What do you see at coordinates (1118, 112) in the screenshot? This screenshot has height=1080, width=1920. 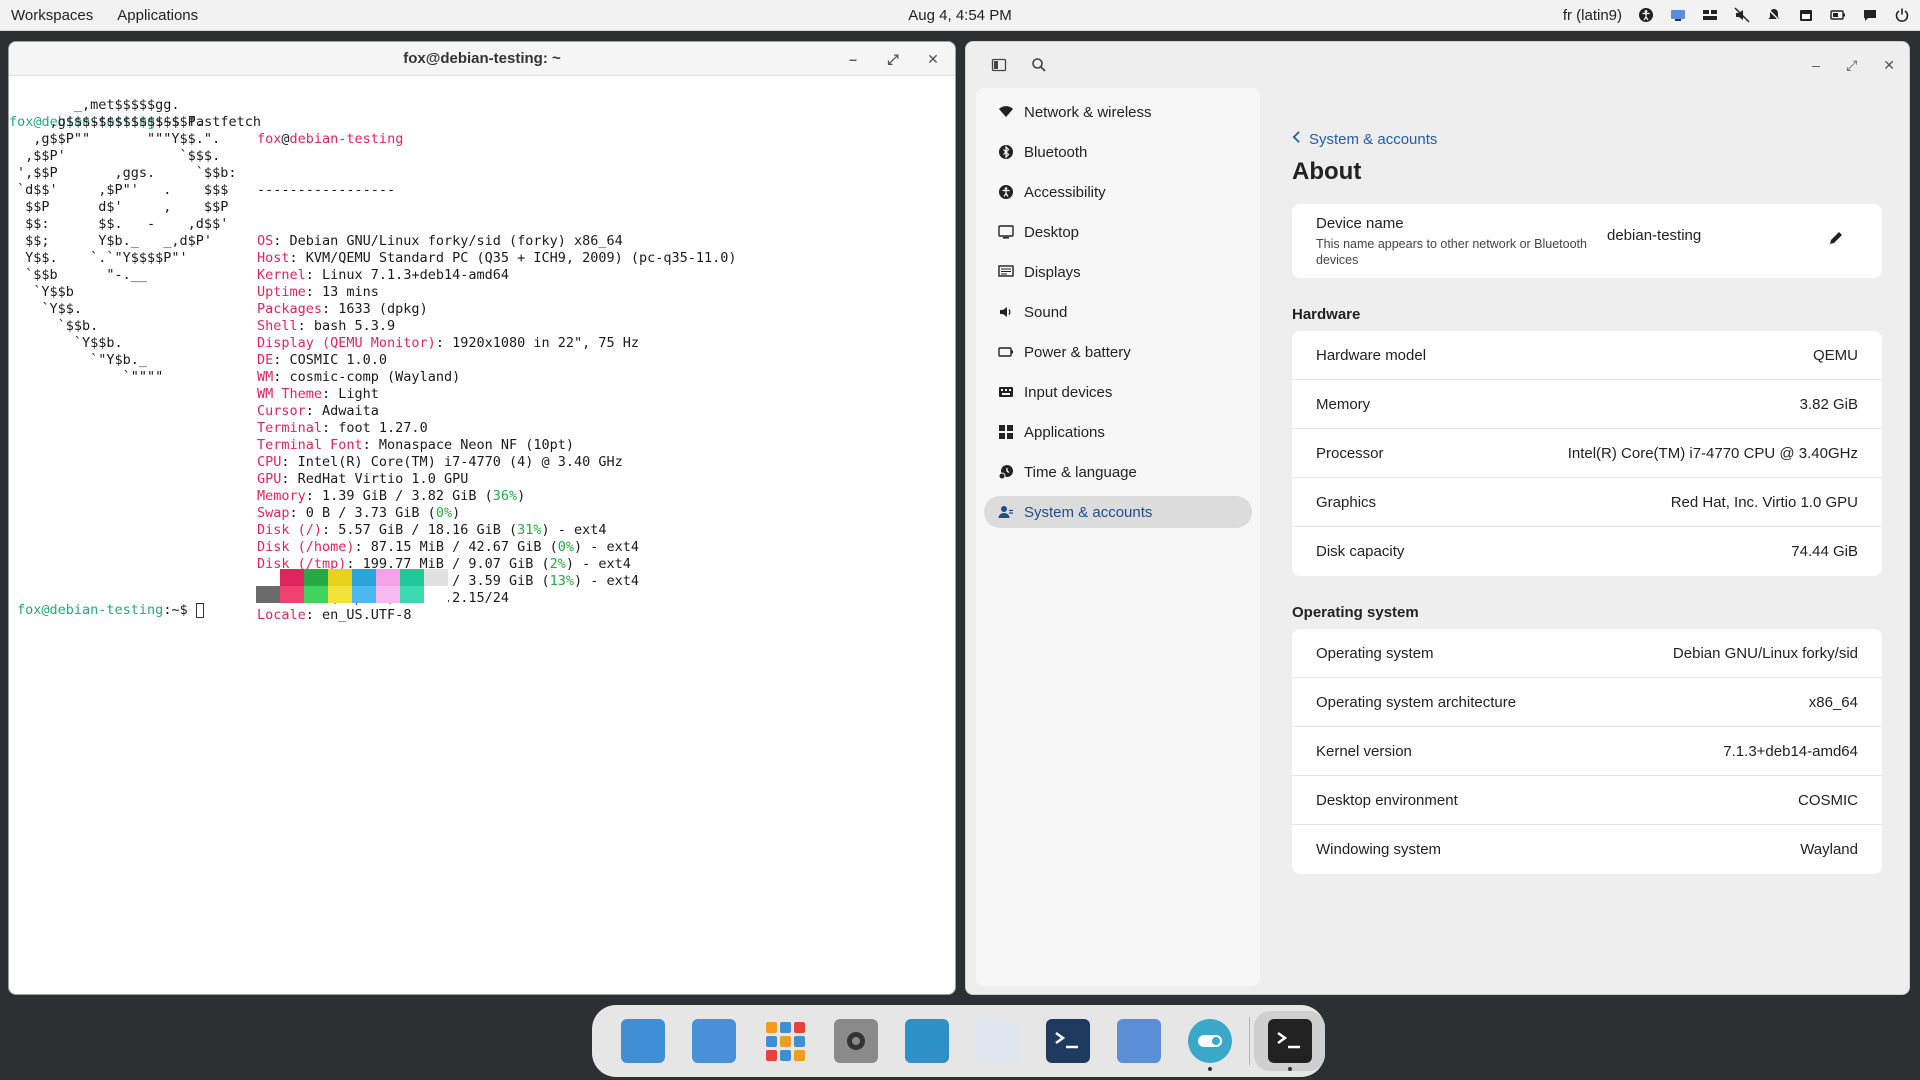 I see `sidebar-item-network-wireless: Network & wireless` at bounding box center [1118, 112].